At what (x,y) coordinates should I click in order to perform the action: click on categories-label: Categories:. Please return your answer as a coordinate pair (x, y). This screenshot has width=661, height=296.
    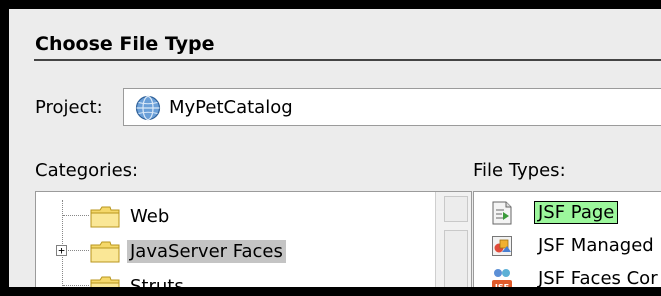
    Looking at the image, I should click on (87, 170).